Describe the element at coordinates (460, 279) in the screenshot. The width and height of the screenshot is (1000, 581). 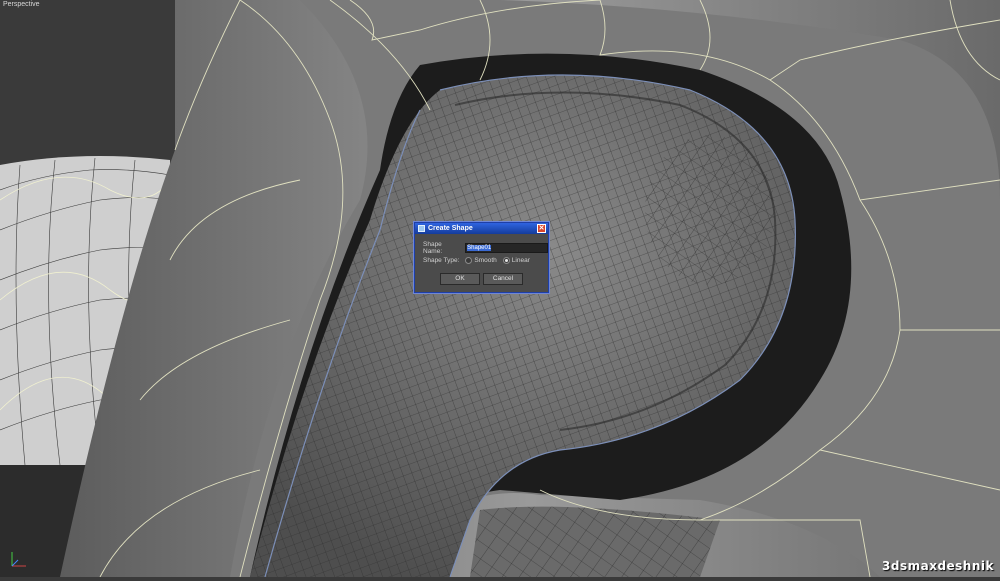
I see `ok-button: OK` at that location.